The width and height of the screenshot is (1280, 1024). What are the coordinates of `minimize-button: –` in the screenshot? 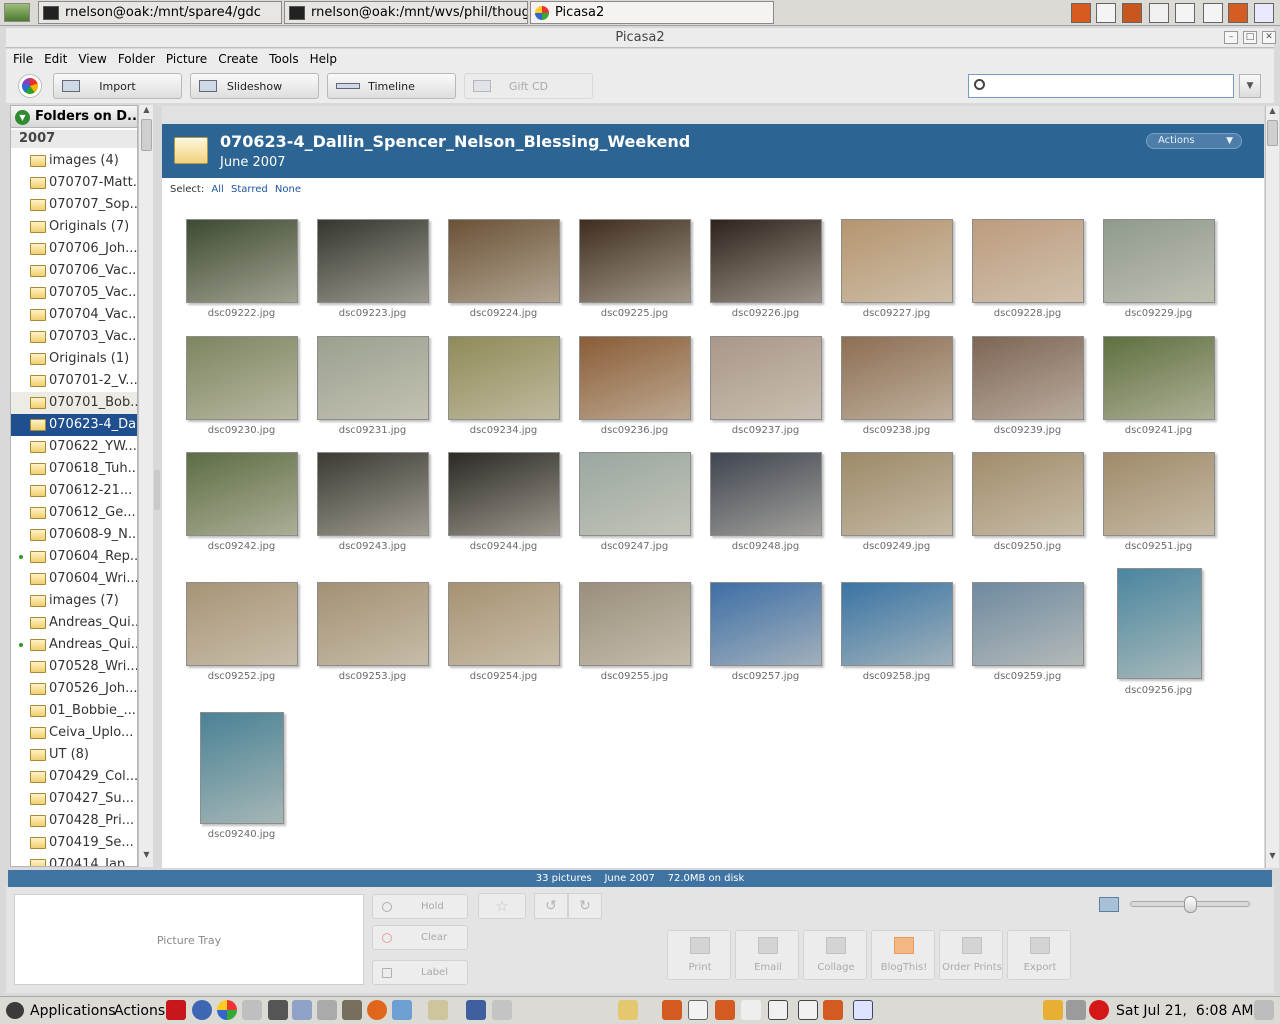 It's located at (1231, 37).